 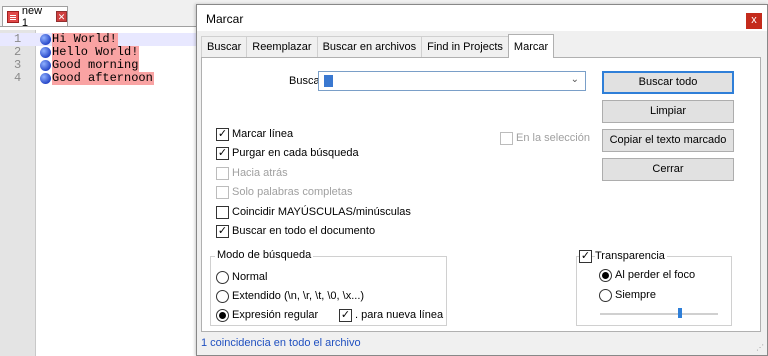 I want to click on search-input: ⌄, so click(x=452, y=81).